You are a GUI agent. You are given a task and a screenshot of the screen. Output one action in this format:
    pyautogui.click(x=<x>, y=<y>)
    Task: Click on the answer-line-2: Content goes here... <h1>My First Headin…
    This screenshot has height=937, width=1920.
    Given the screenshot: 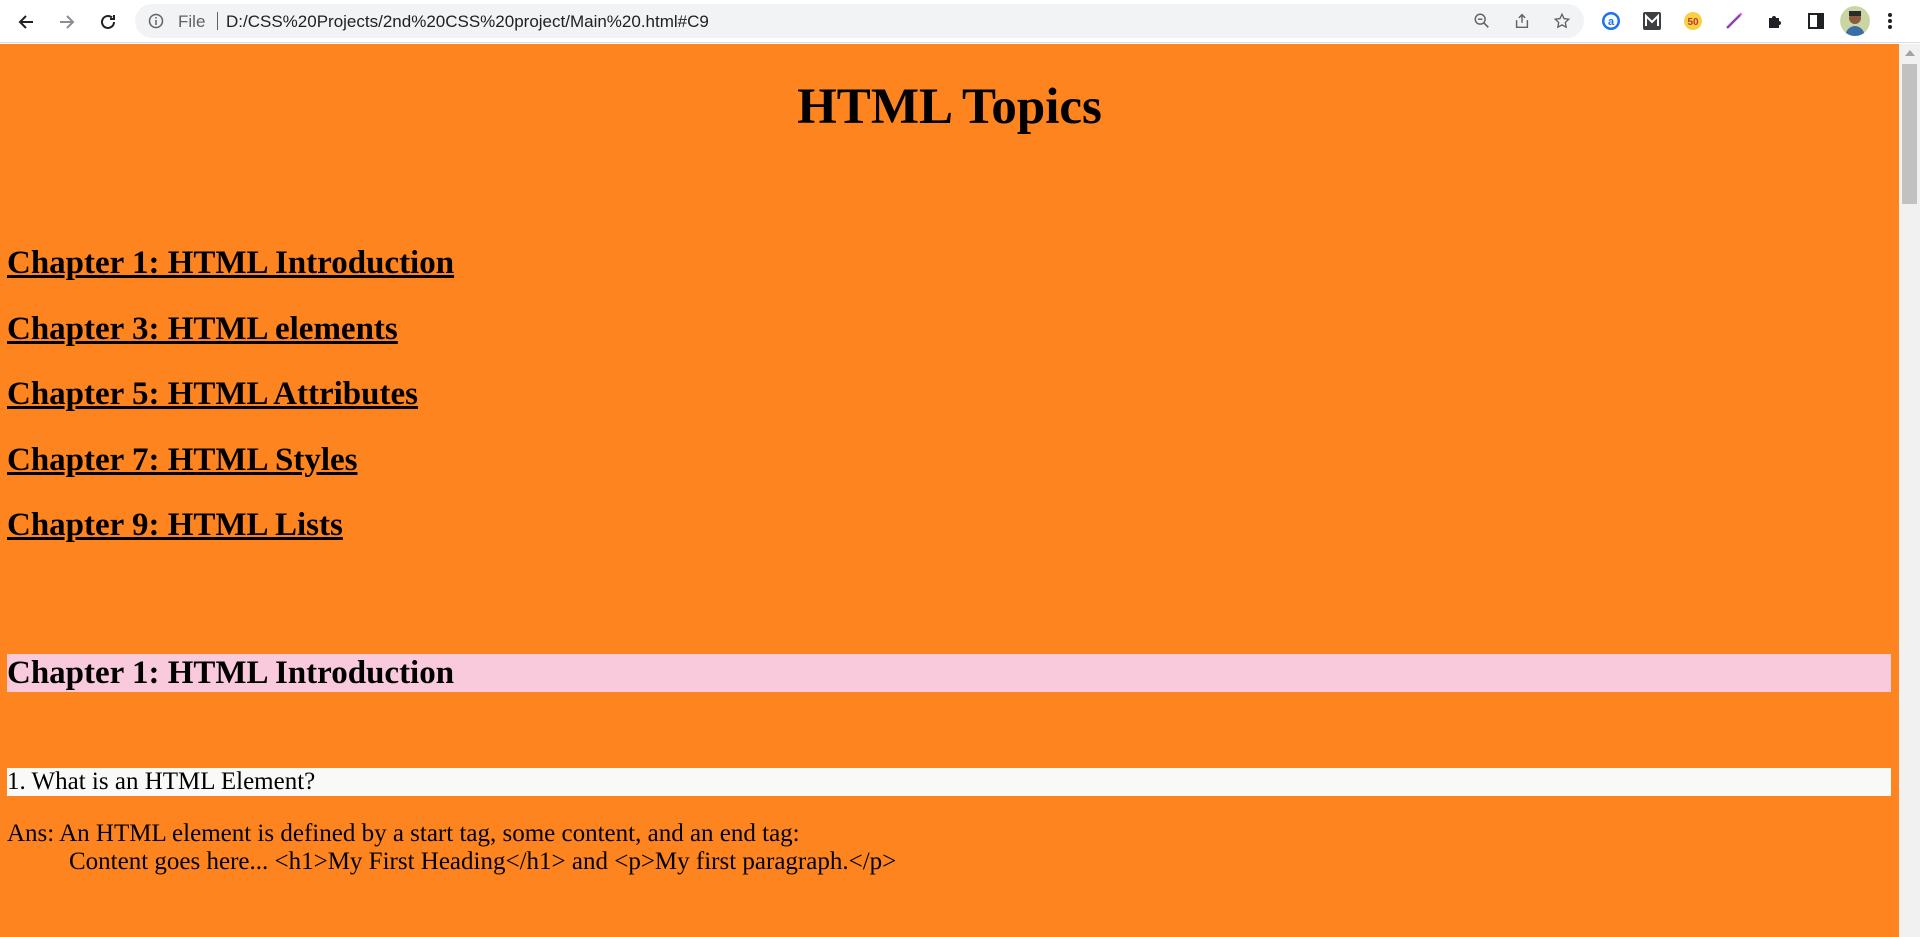 What is the action you would take?
    pyautogui.click(x=483, y=861)
    